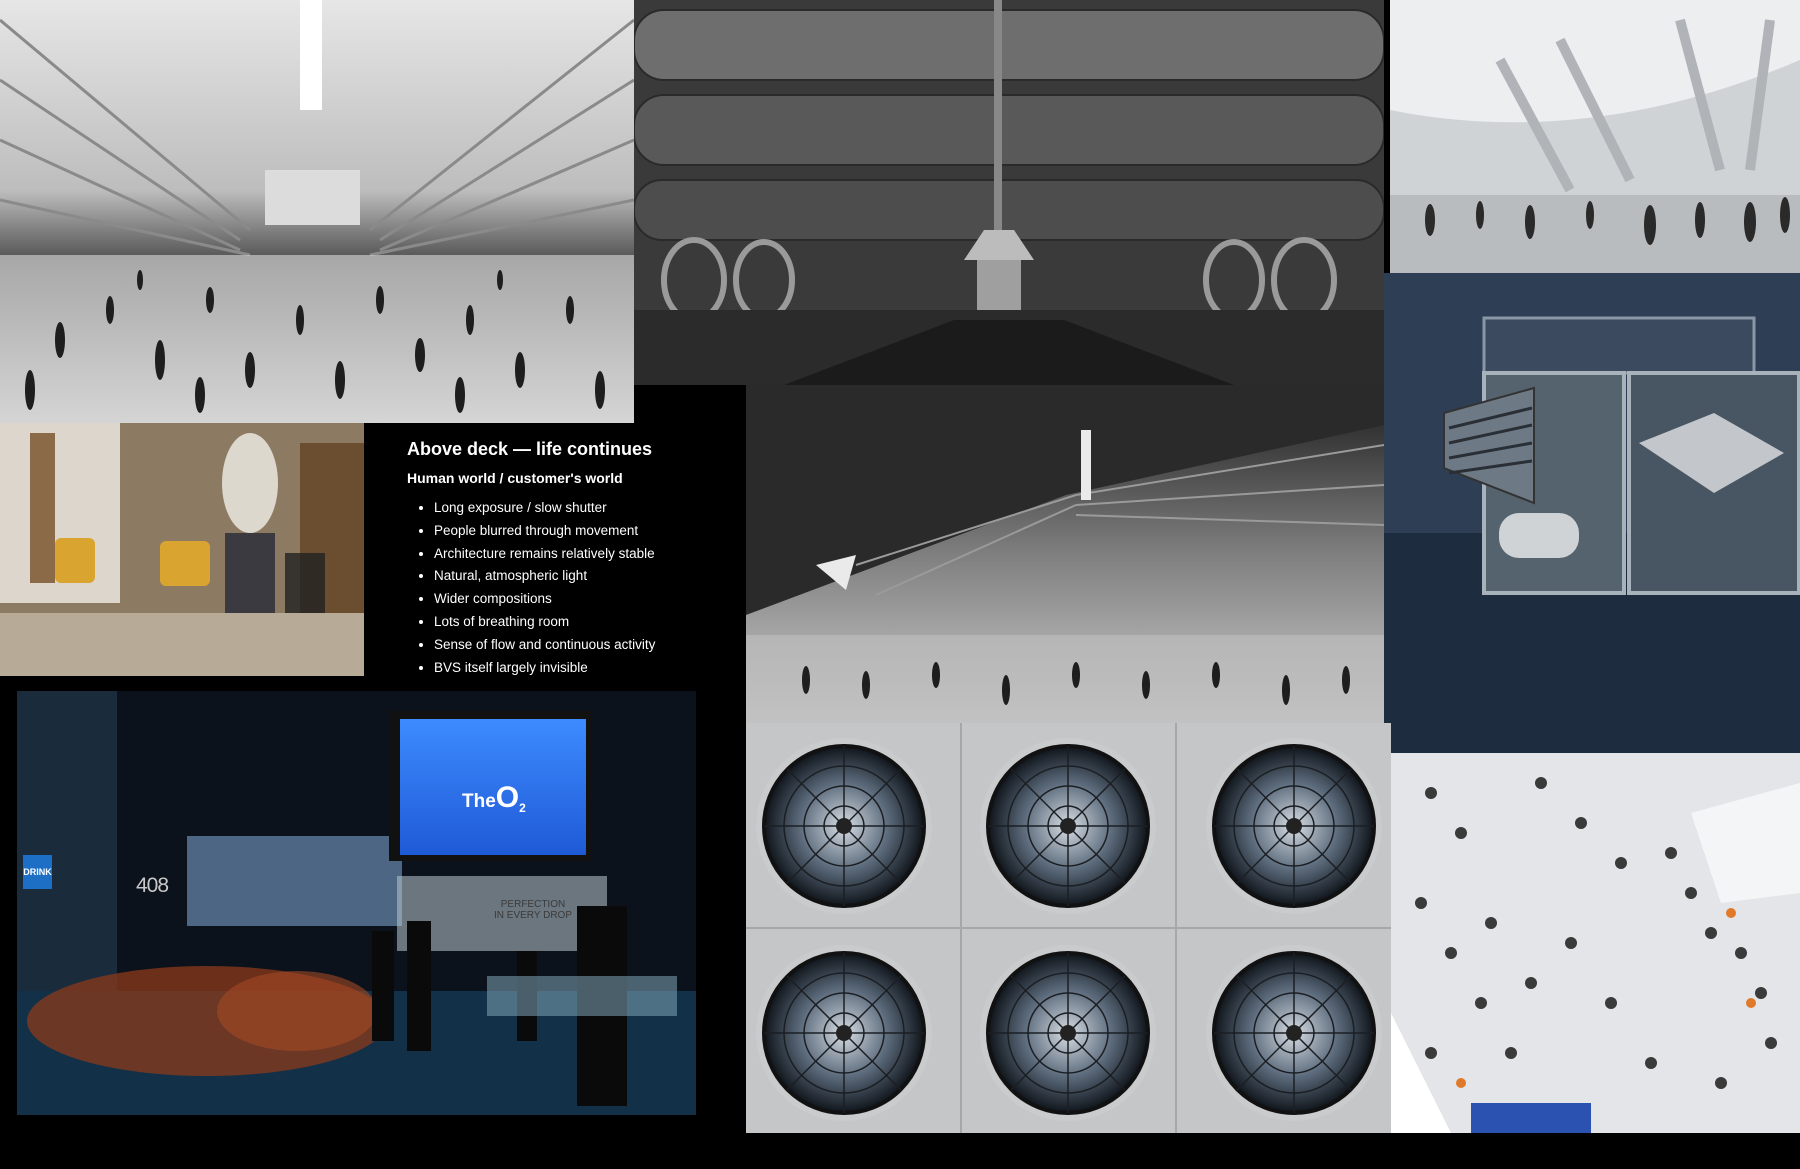 This screenshot has width=1800, height=1169. What do you see at coordinates (544, 531) in the screenshot?
I see `list-item: People blurred through movement` at bounding box center [544, 531].